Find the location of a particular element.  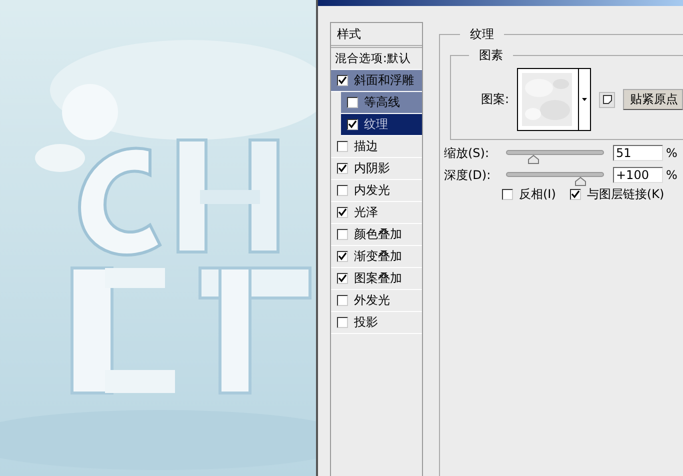

style-label: 斜面和浮雕 is located at coordinates (384, 80).